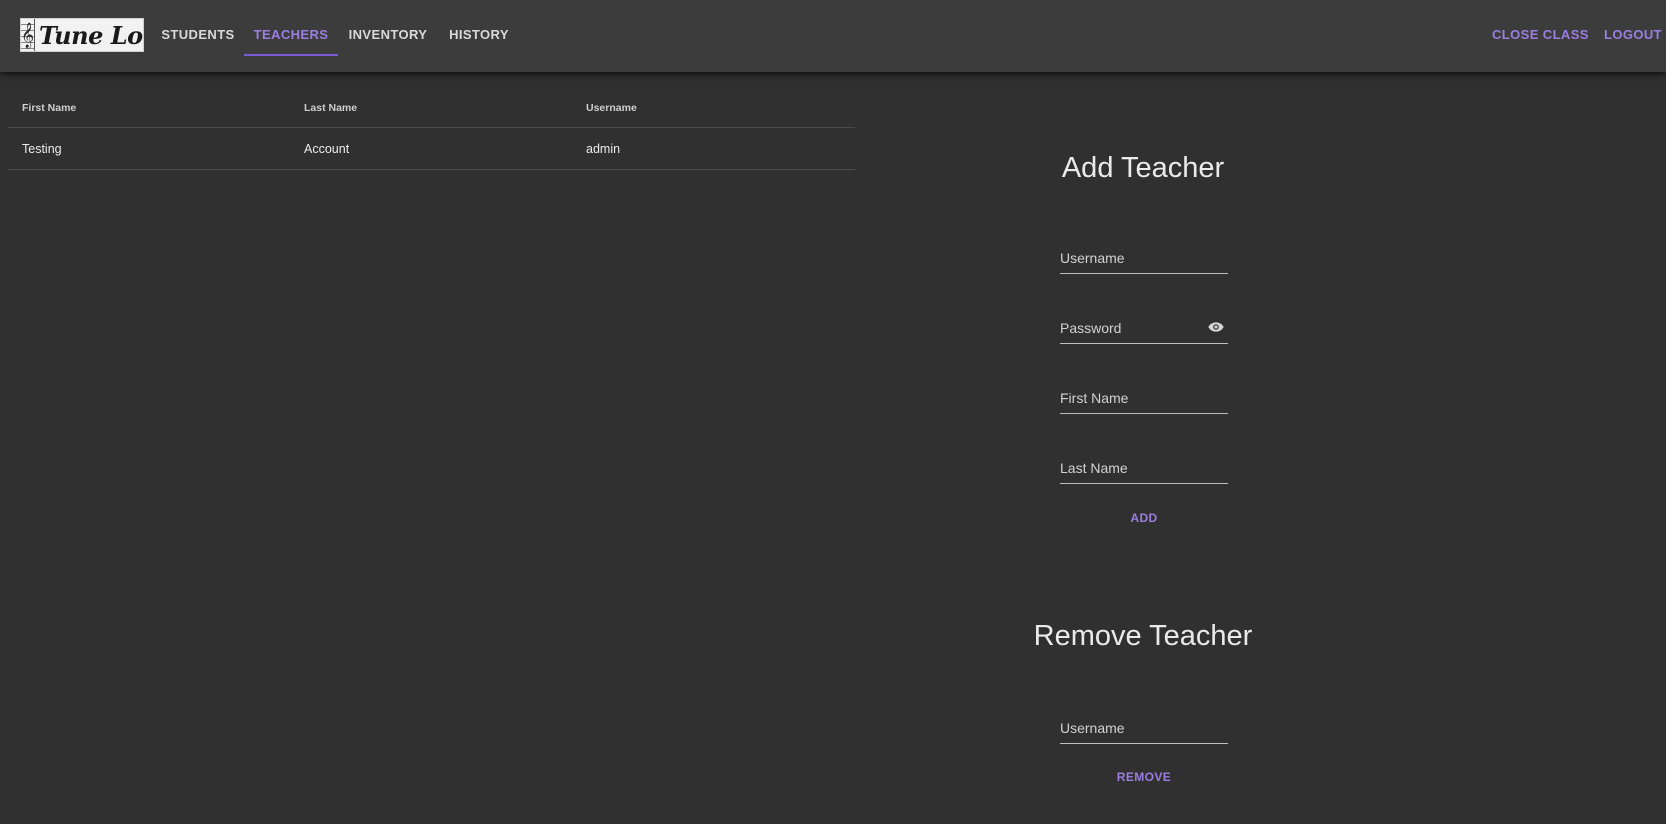  Describe the element at coordinates (1143, 168) in the screenshot. I see `add-teacher-title: Add Teacher` at that location.